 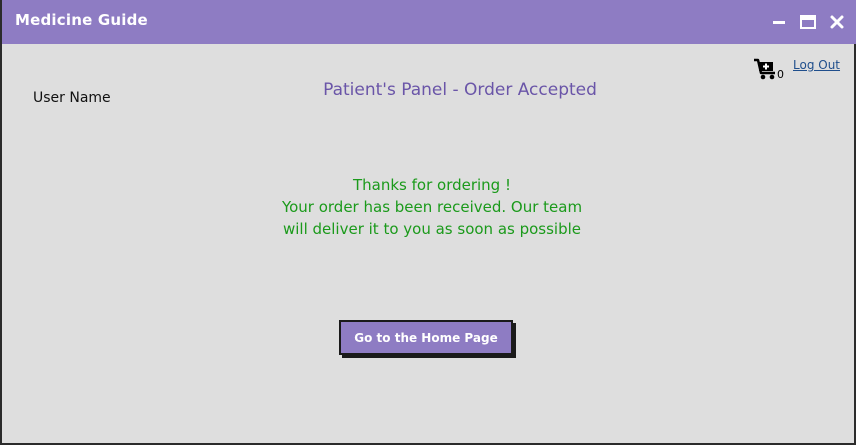 I want to click on title-bar: Medicine Guide, so click(x=429, y=22).